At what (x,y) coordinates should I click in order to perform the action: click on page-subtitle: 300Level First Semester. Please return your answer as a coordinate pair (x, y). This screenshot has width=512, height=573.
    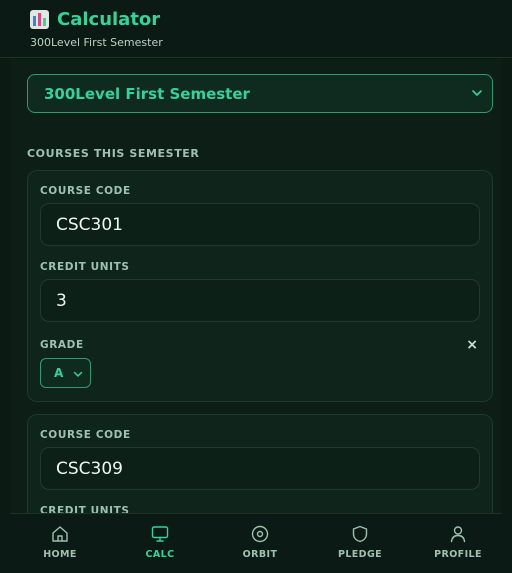
    Looking at the image, I should click on (96, 42).